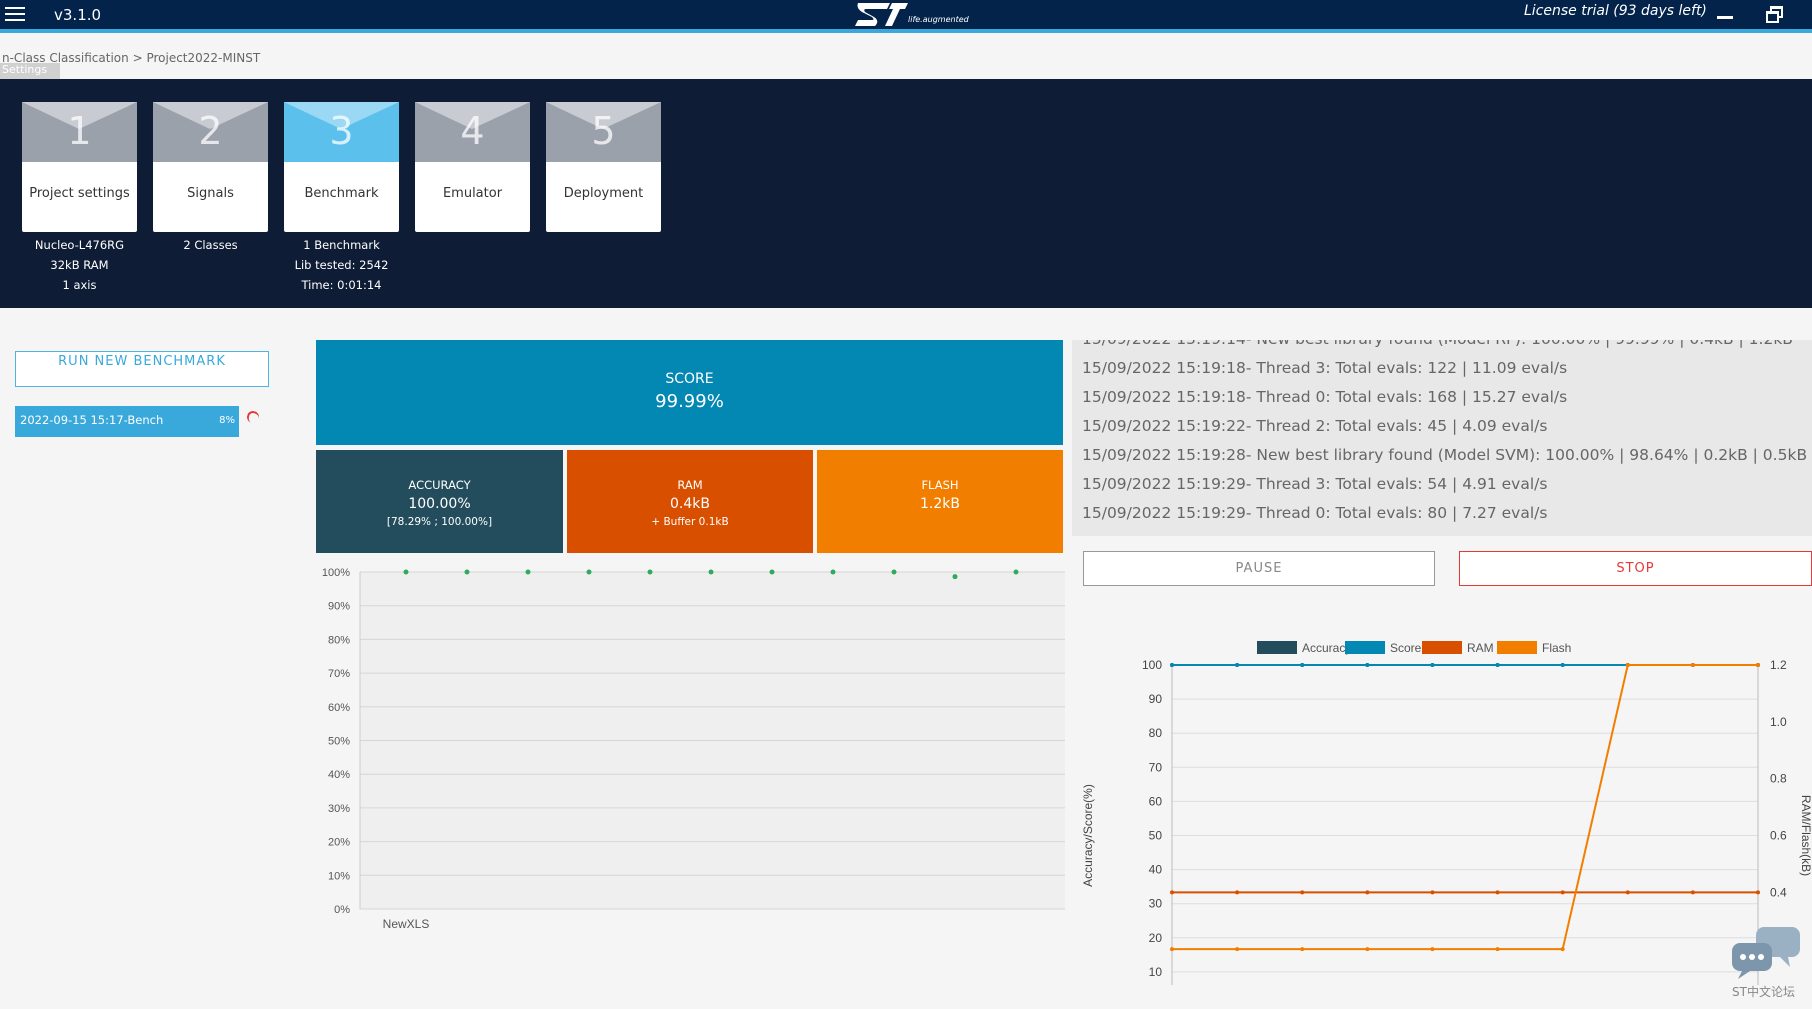 This screenshot has height=1009, width=1812. I want to click on y-tick-label: 100, so click(1152, 665).